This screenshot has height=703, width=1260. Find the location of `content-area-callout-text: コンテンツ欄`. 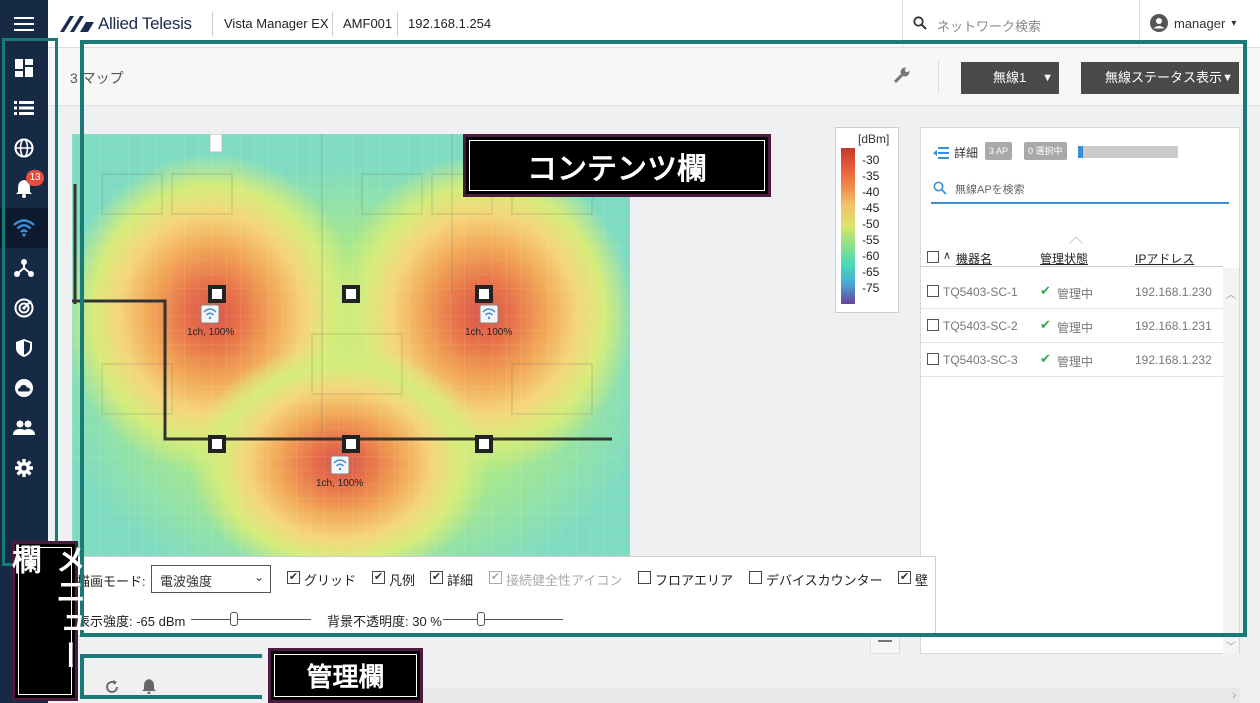

content-area-callout-text: コンテンツ欄 is located at coordinates (617, 169).